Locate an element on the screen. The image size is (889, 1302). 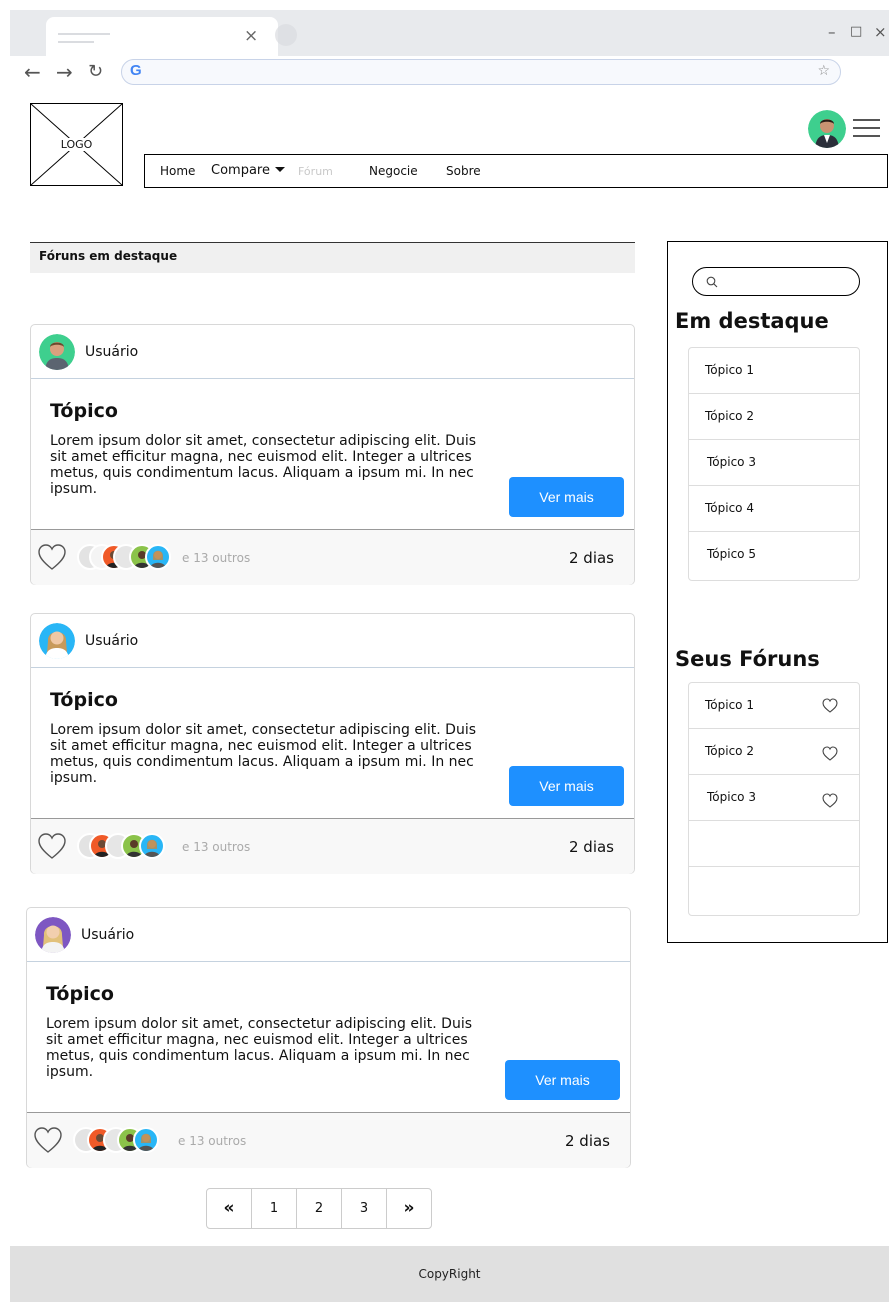
last-page-button: » is located at coordinates (409, 1208).